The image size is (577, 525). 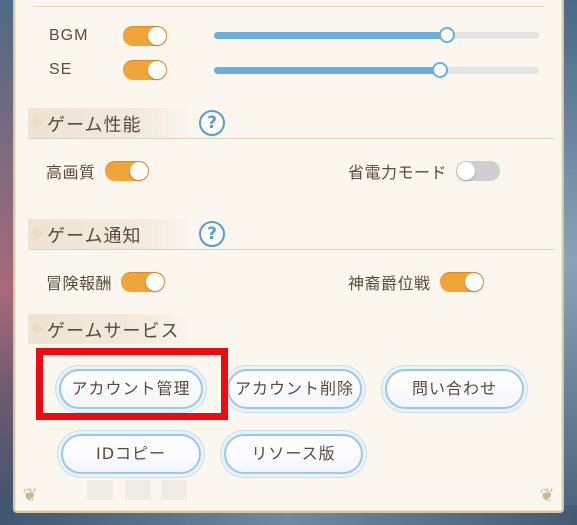 What do you see at coordinates (71, 172) in the screenshot?
I see `high-quality-label: 高画質` at bounding box center [71, 172].